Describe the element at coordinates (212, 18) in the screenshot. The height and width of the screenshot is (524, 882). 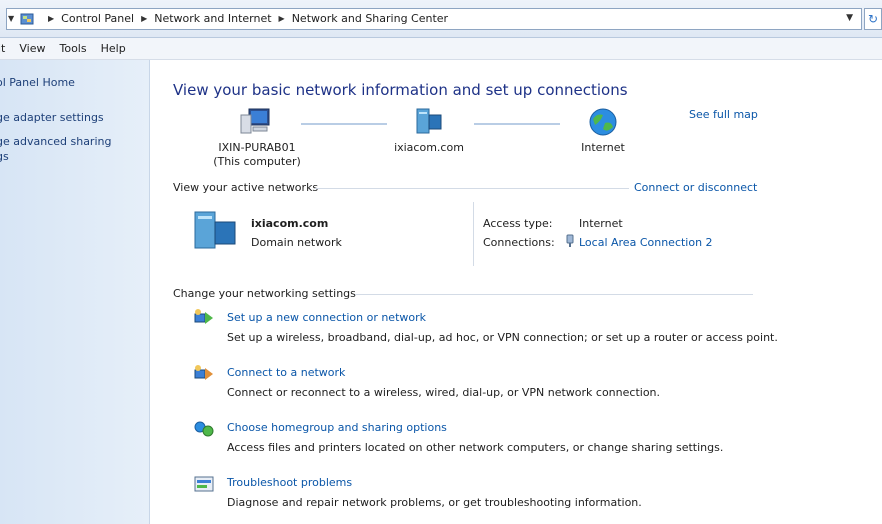
I see `breadcrumb-network-and-internet: Network and Internet` at that location.